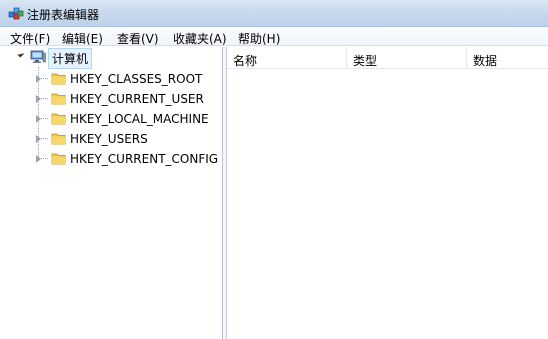  What do you see at coordinates (70, 58) in the screenshot?
I see `tree-item-label: 计算机` at bounding box center [70, 58].